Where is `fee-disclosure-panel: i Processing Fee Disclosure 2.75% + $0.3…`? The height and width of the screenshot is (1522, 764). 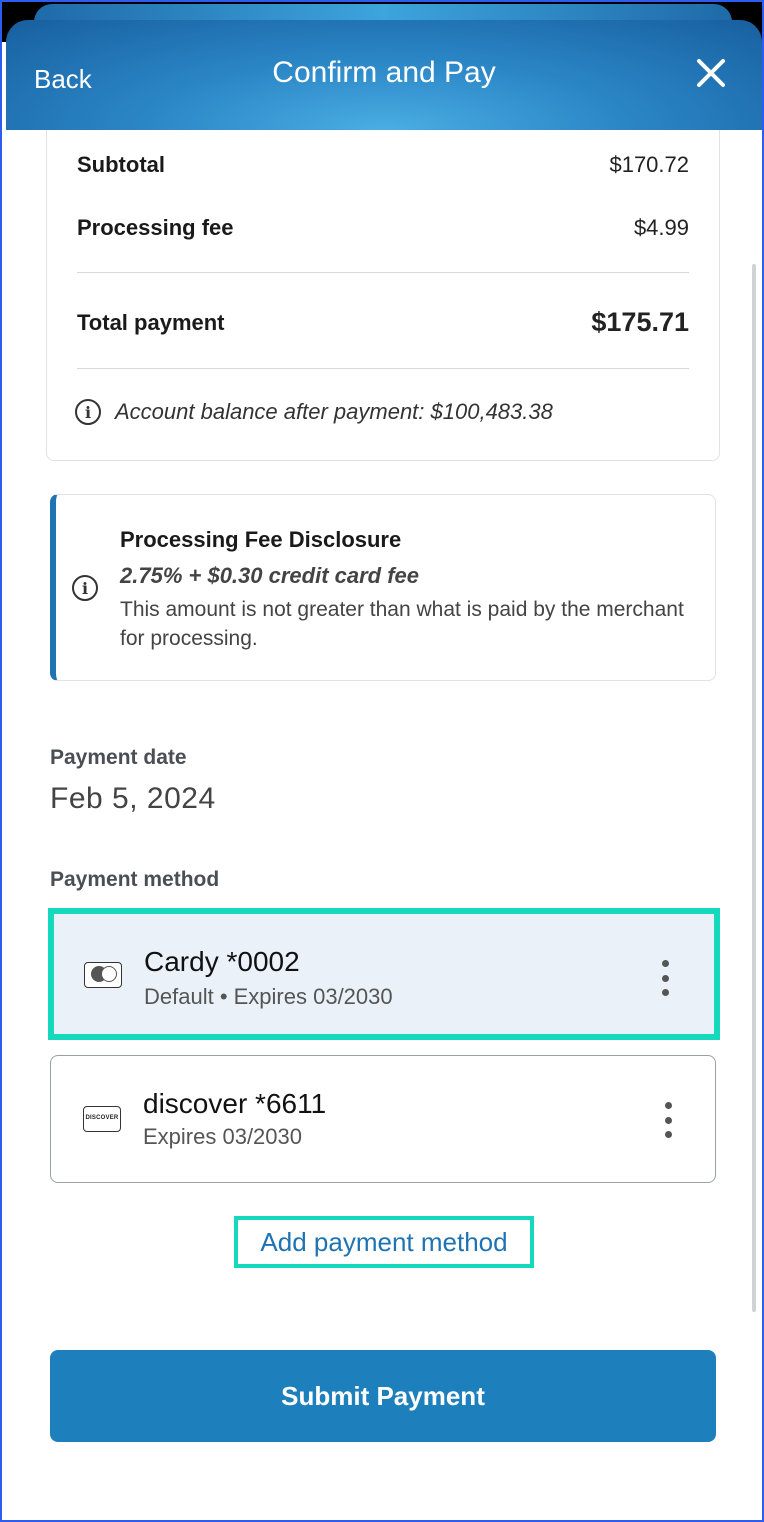
fee-disclosure-panel: i Processing Fee Disclosure 2.75% + $0.3… is located at coordinates (383, 587).